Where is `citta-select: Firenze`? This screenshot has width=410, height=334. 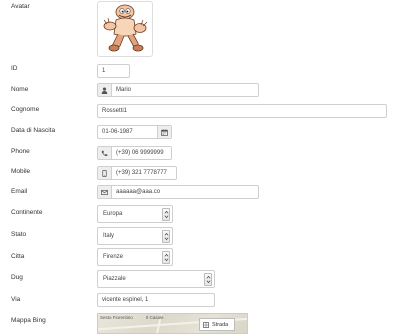 citta-select: Firenze is located at coordinates (135, 257).